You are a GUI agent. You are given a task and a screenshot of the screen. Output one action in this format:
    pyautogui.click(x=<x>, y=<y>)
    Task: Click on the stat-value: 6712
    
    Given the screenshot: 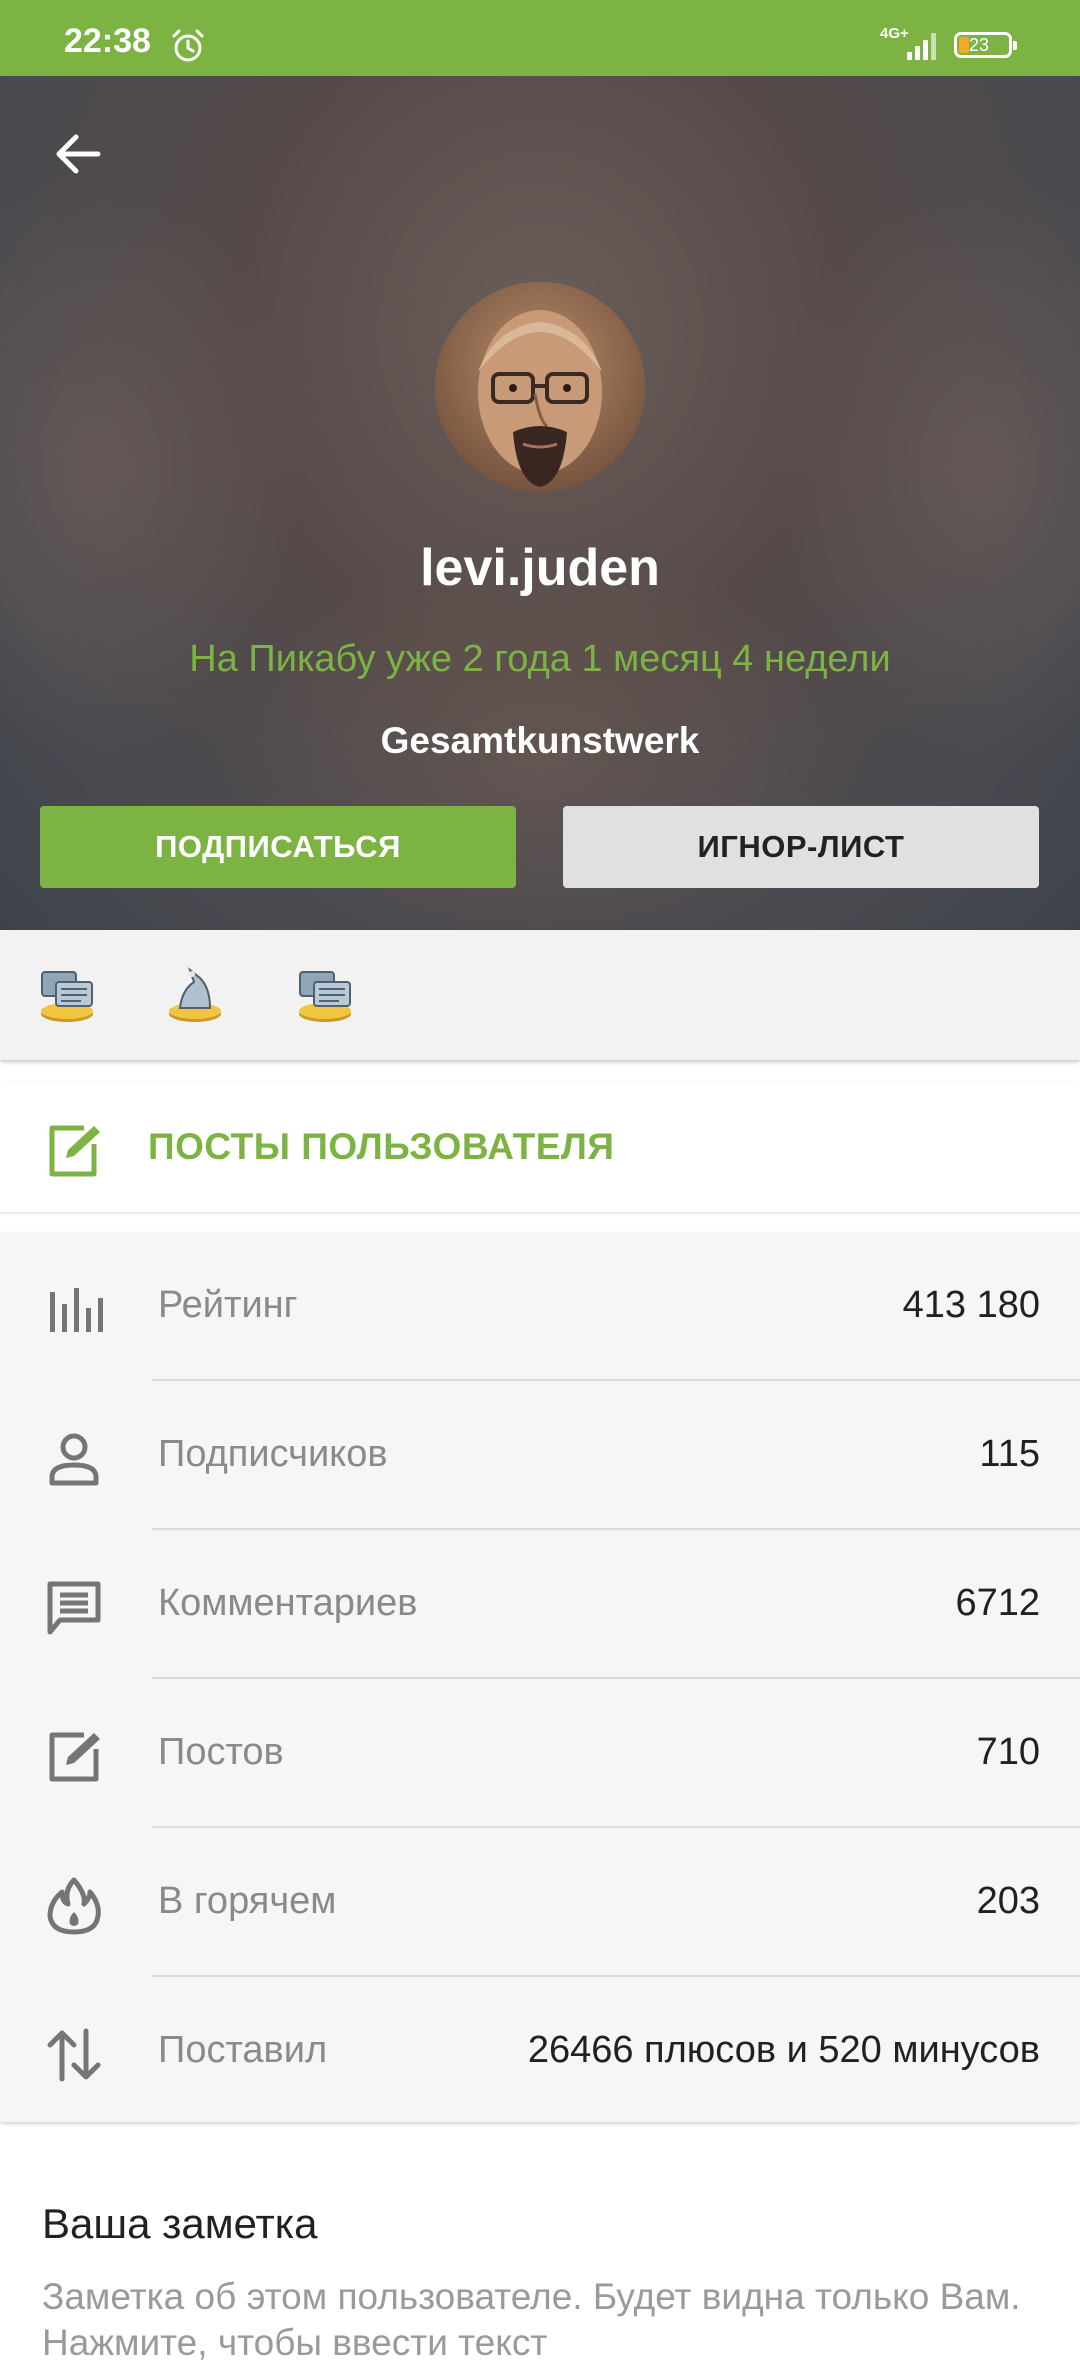 What is the action you would take?
    pyautogui.click(x=997, y=1603)
    